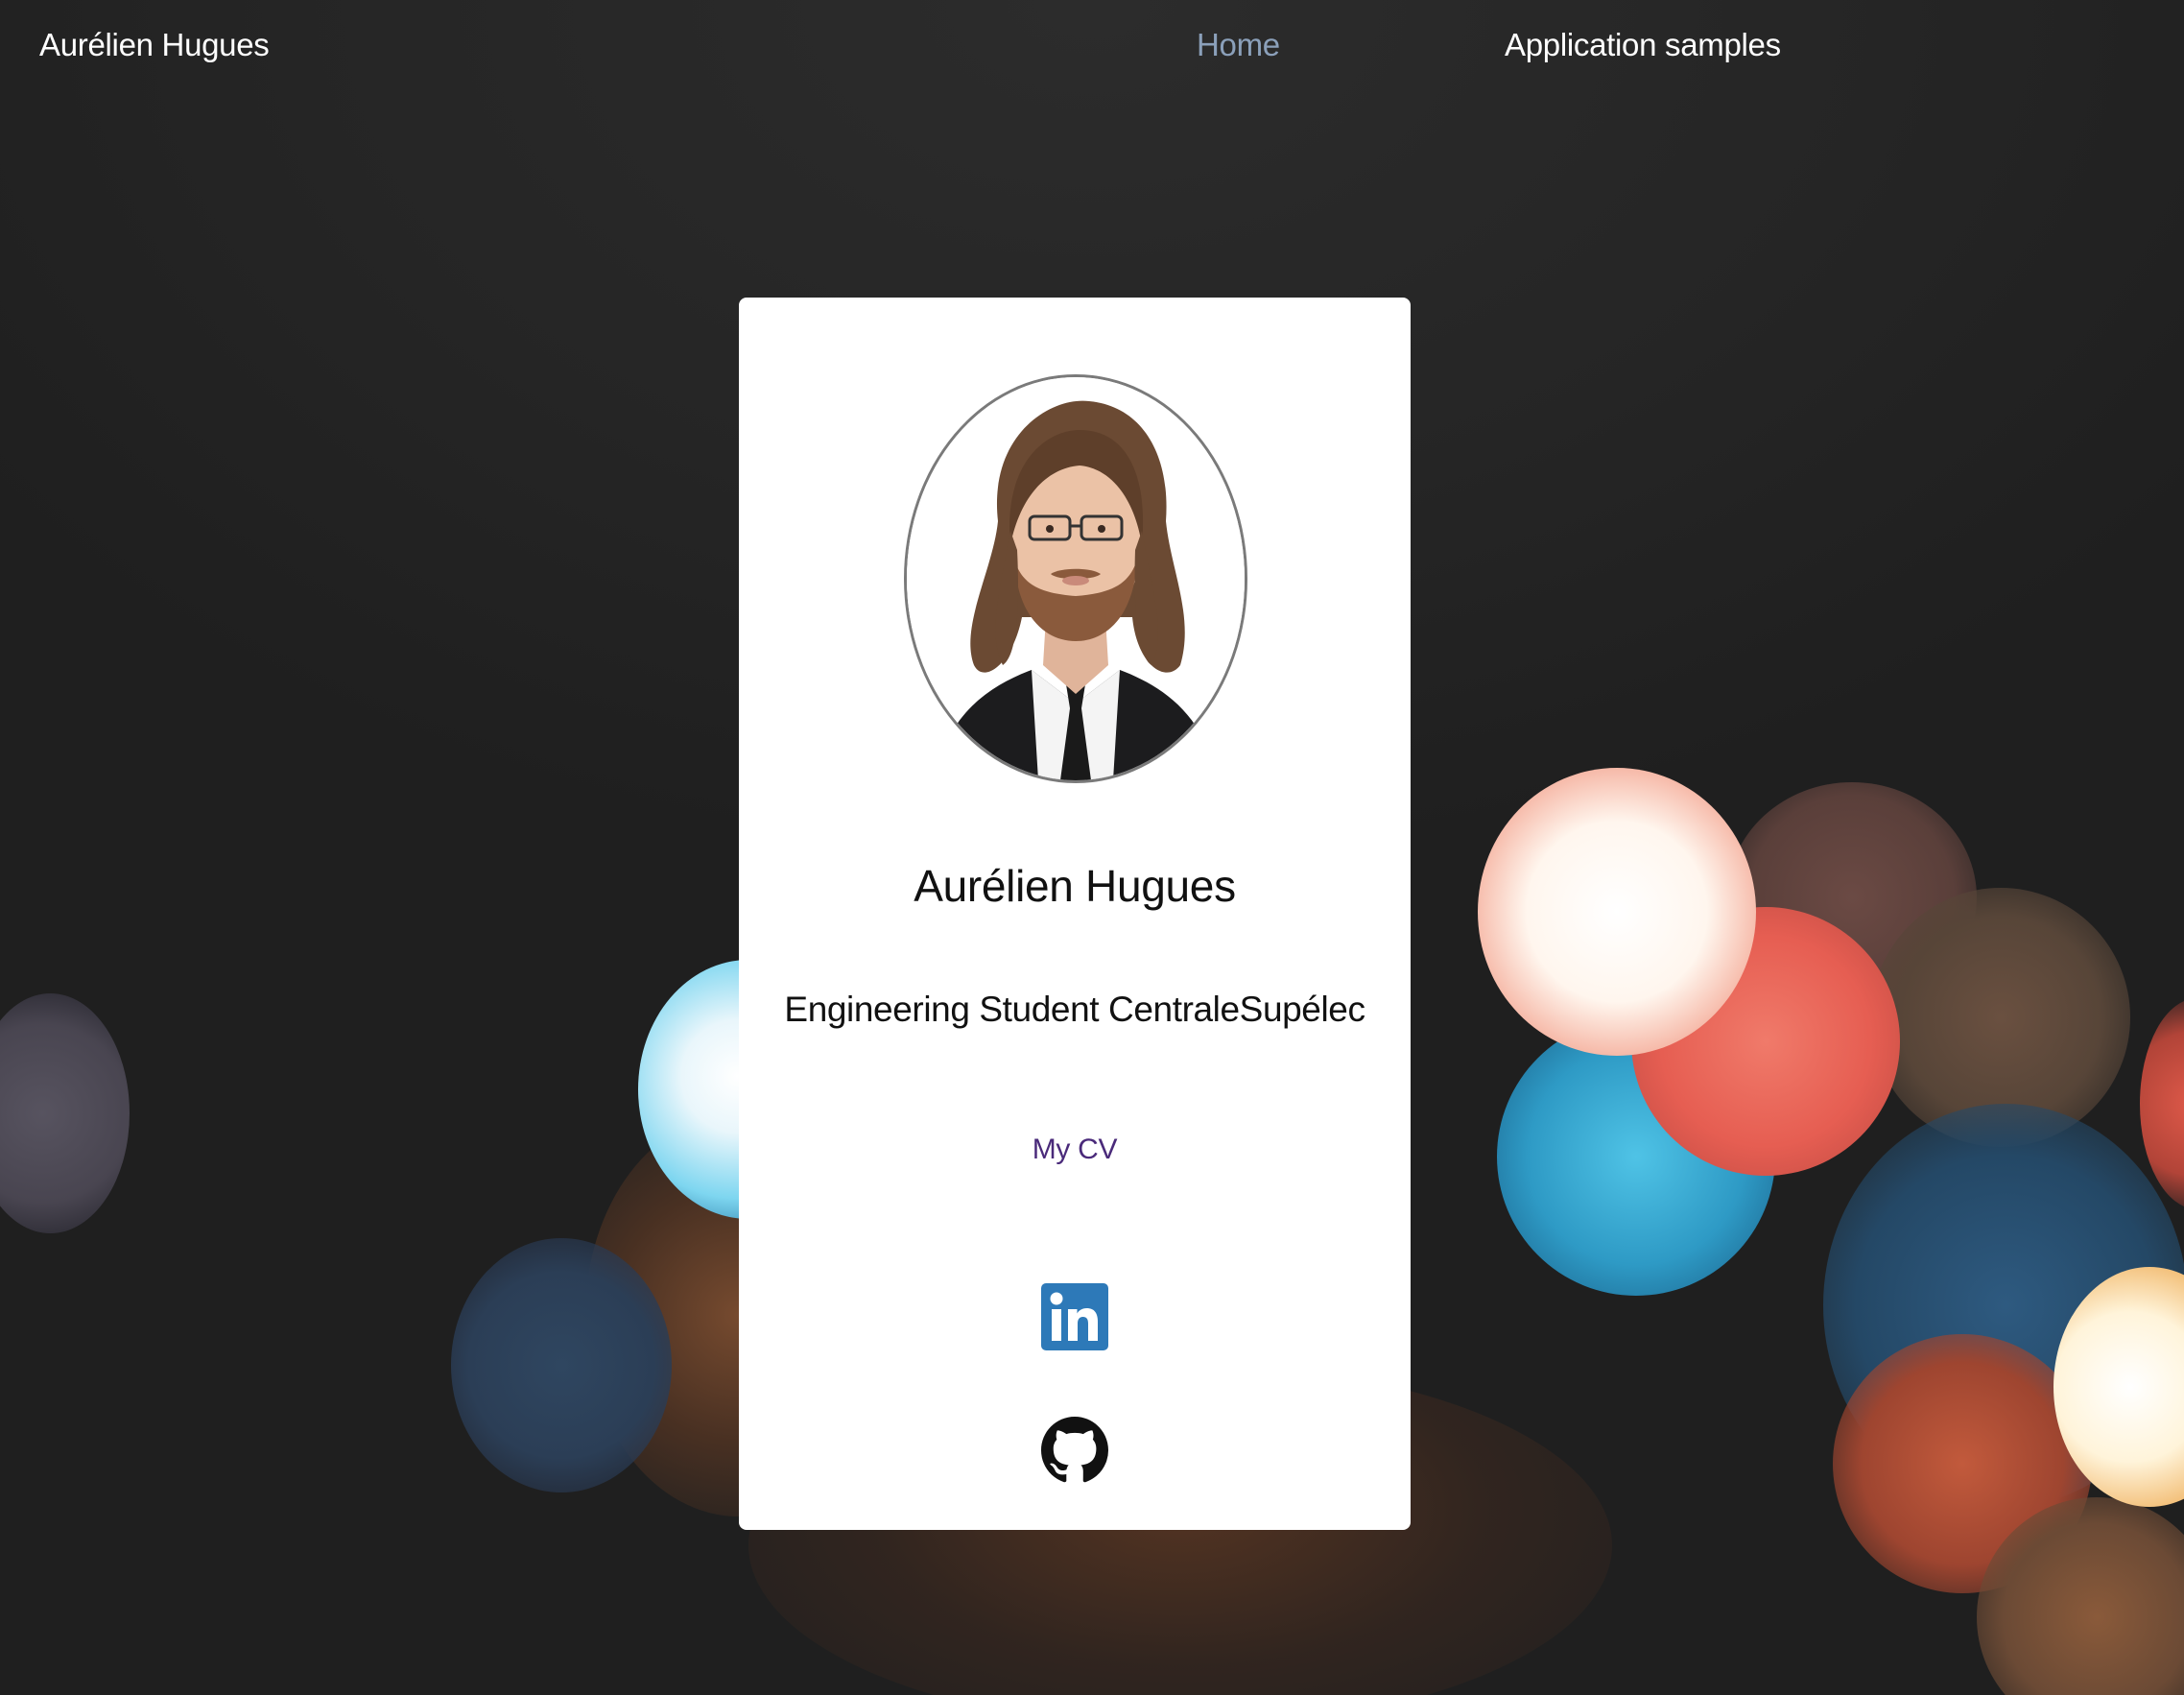  I want to click on github-icon, so click(1074, 1450).